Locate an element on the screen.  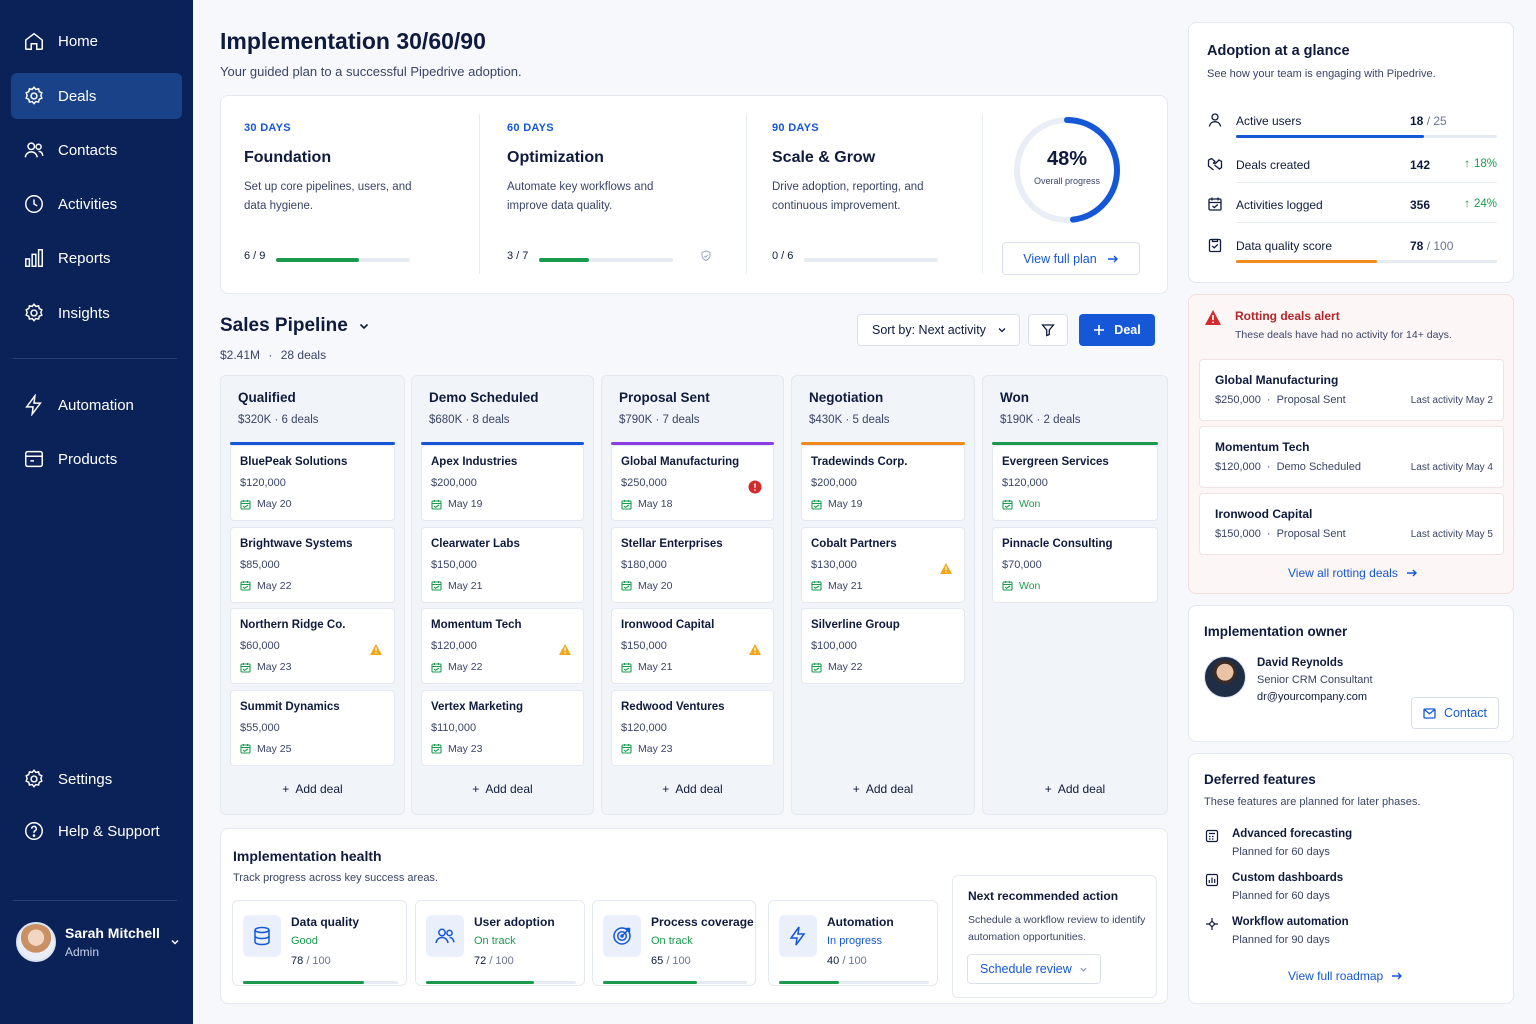
filter-button is located at coordinates (1048, 330).